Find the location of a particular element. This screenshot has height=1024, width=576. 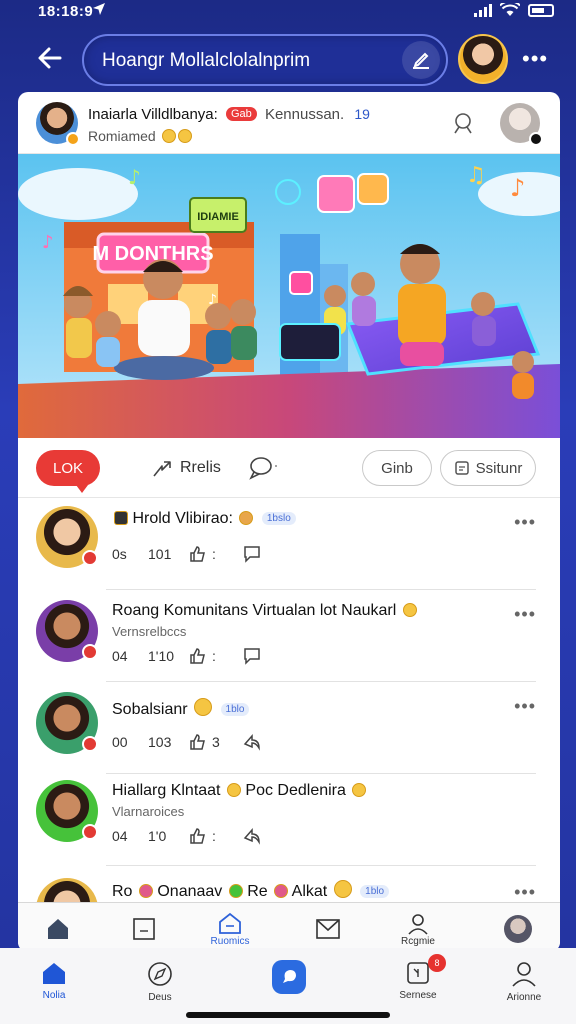

secondary-action-label: Ginb is located at coordinates (397, 468).